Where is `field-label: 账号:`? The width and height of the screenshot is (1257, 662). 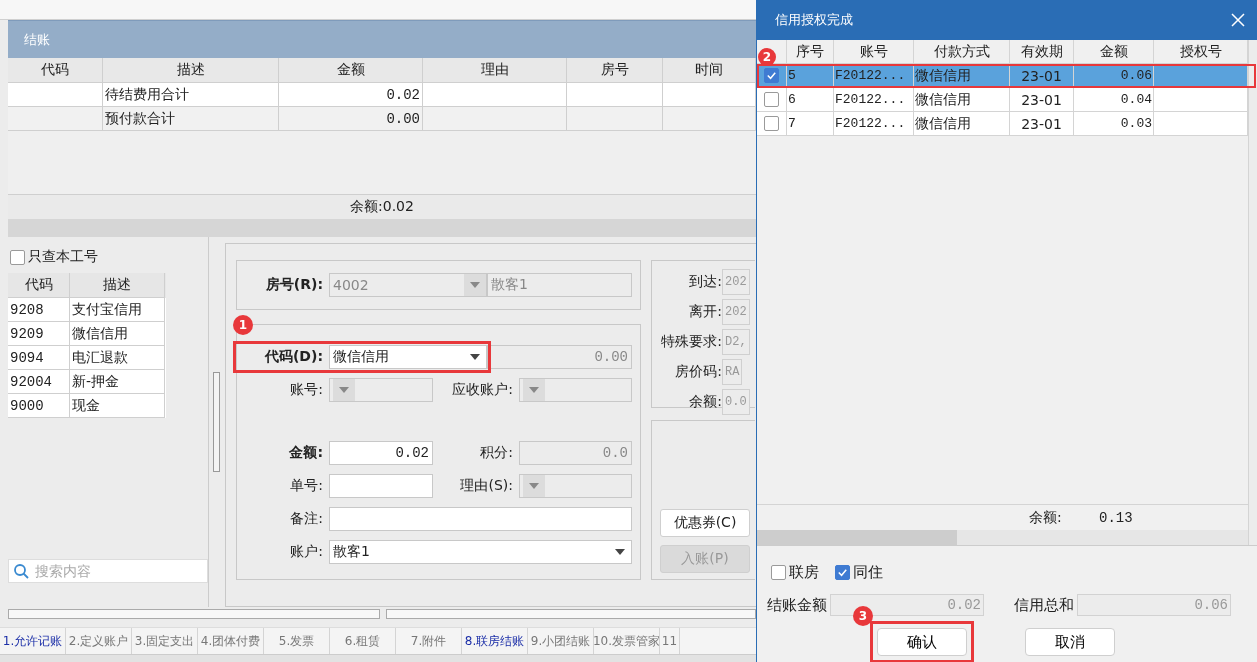 field-label: 账号: is located at coordinates (306, 390).